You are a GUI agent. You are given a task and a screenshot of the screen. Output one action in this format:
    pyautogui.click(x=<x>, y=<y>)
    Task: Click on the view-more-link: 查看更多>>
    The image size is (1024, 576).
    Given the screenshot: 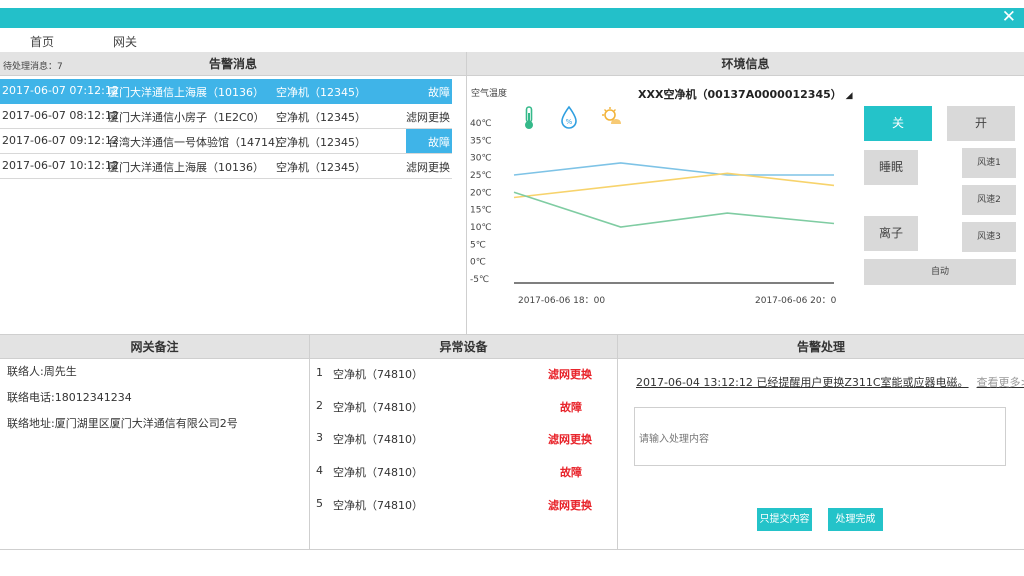 What is the action you would take?
    pyautogui.click(x=1000, y=382)
    